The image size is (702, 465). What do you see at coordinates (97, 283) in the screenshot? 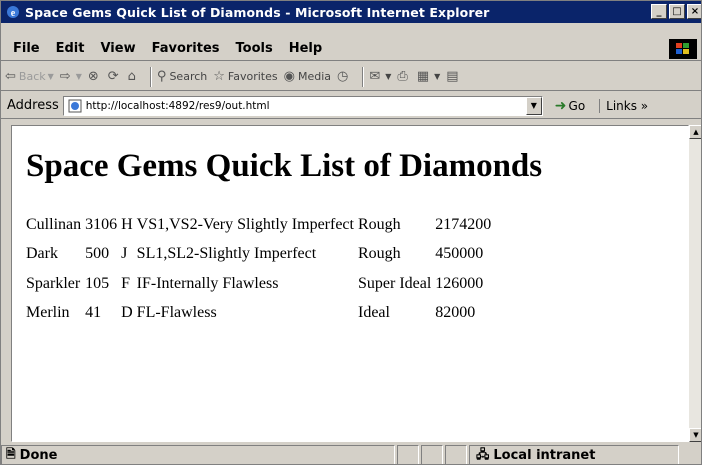
I see `diamond-carat: 105` at bounding box center [97, 283].